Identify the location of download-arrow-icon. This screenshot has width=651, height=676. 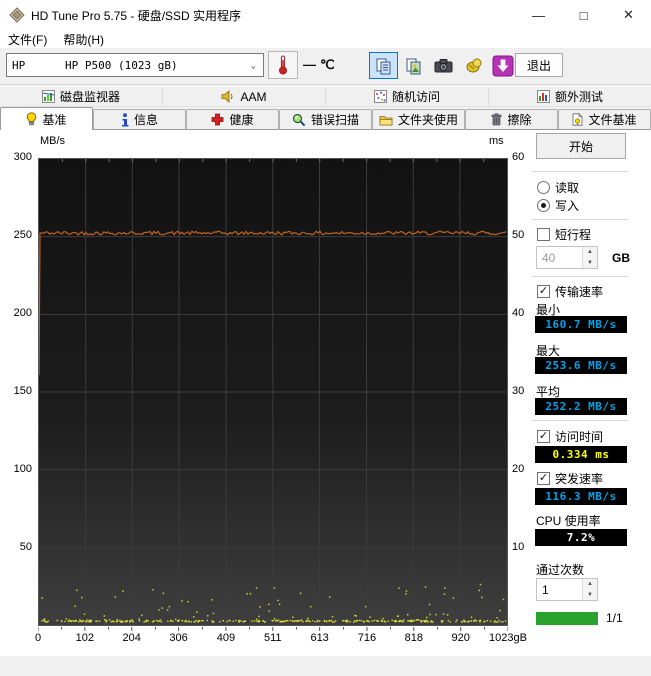
(502, 65).